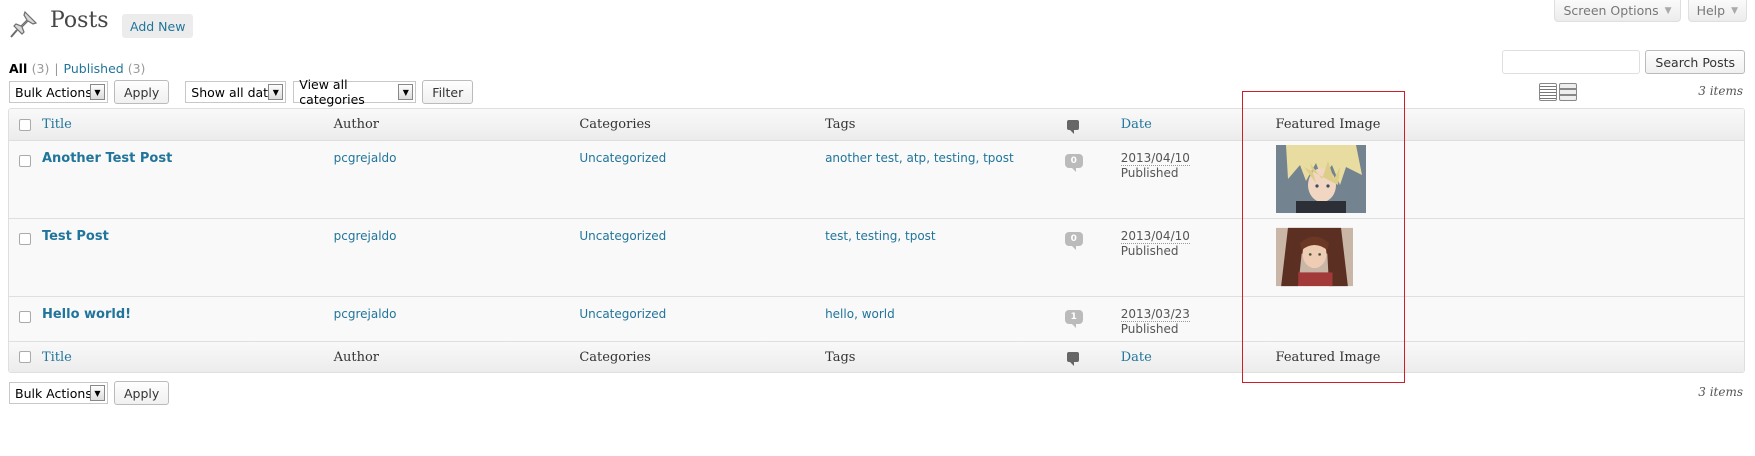  Describe the element at coordinates (53, 393) in the screenshot. I see `bulk-actions-value: Bulk Actions` at that location.